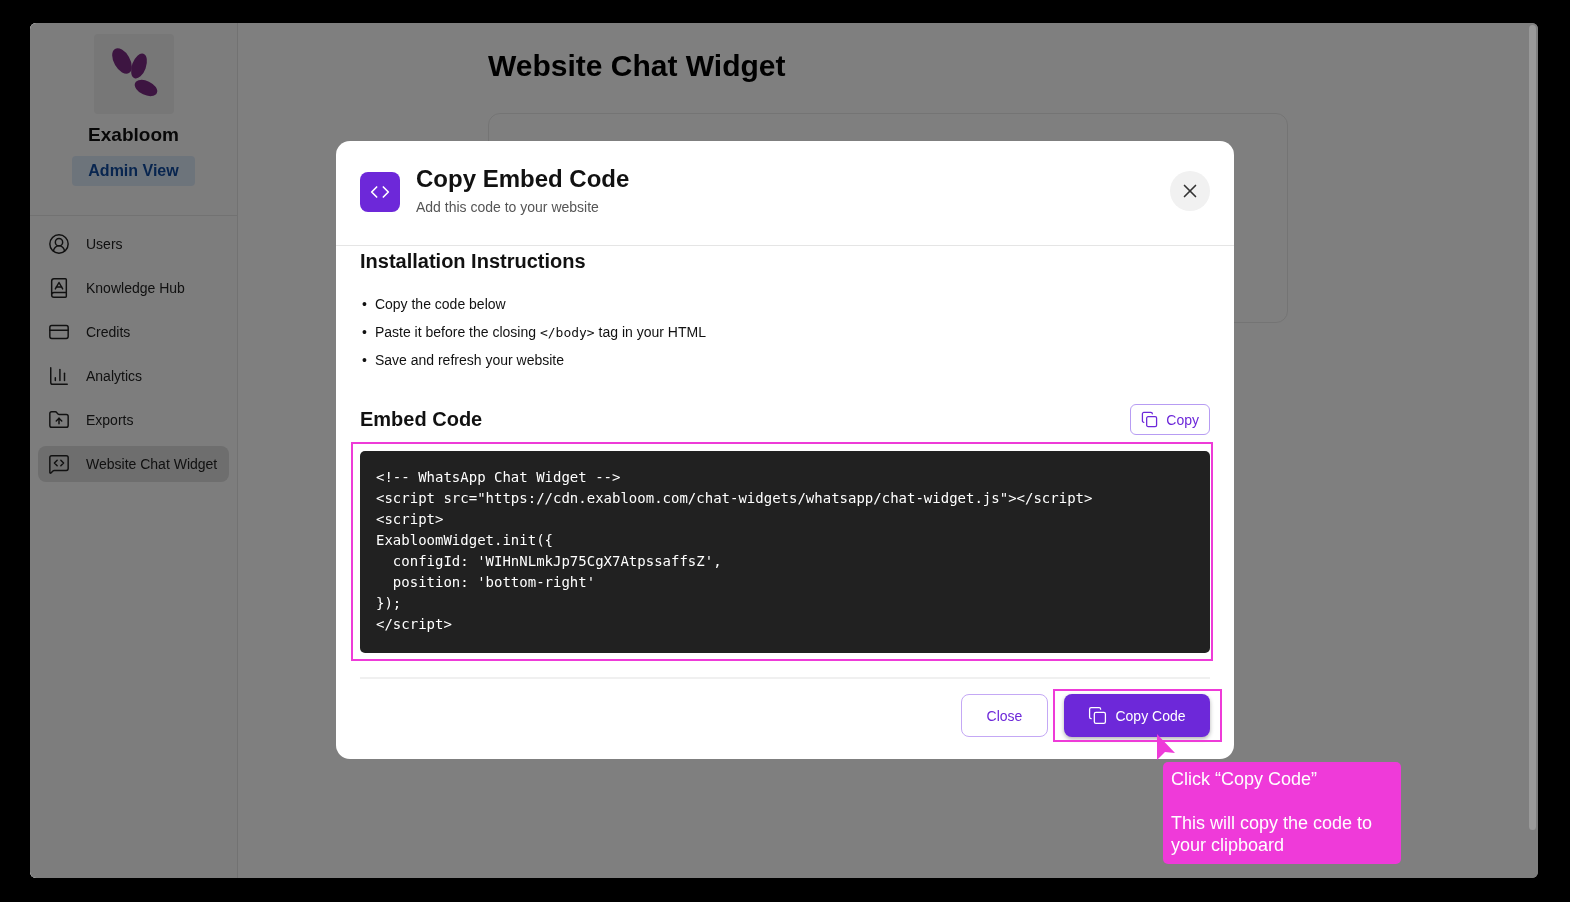 The height and width of the screenshot is (902, 1570). What do you see at coordinates (499, 477) in the screenshot?
I see `code-line: <!-- WhatsApp Chat Widget -->` at bounding box center [499, 477].